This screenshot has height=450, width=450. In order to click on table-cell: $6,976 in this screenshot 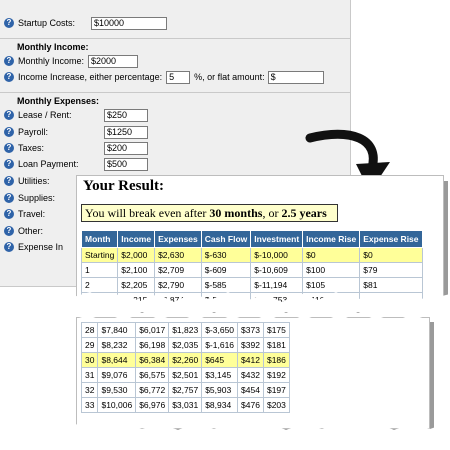, I will do `click(152, 405)`.